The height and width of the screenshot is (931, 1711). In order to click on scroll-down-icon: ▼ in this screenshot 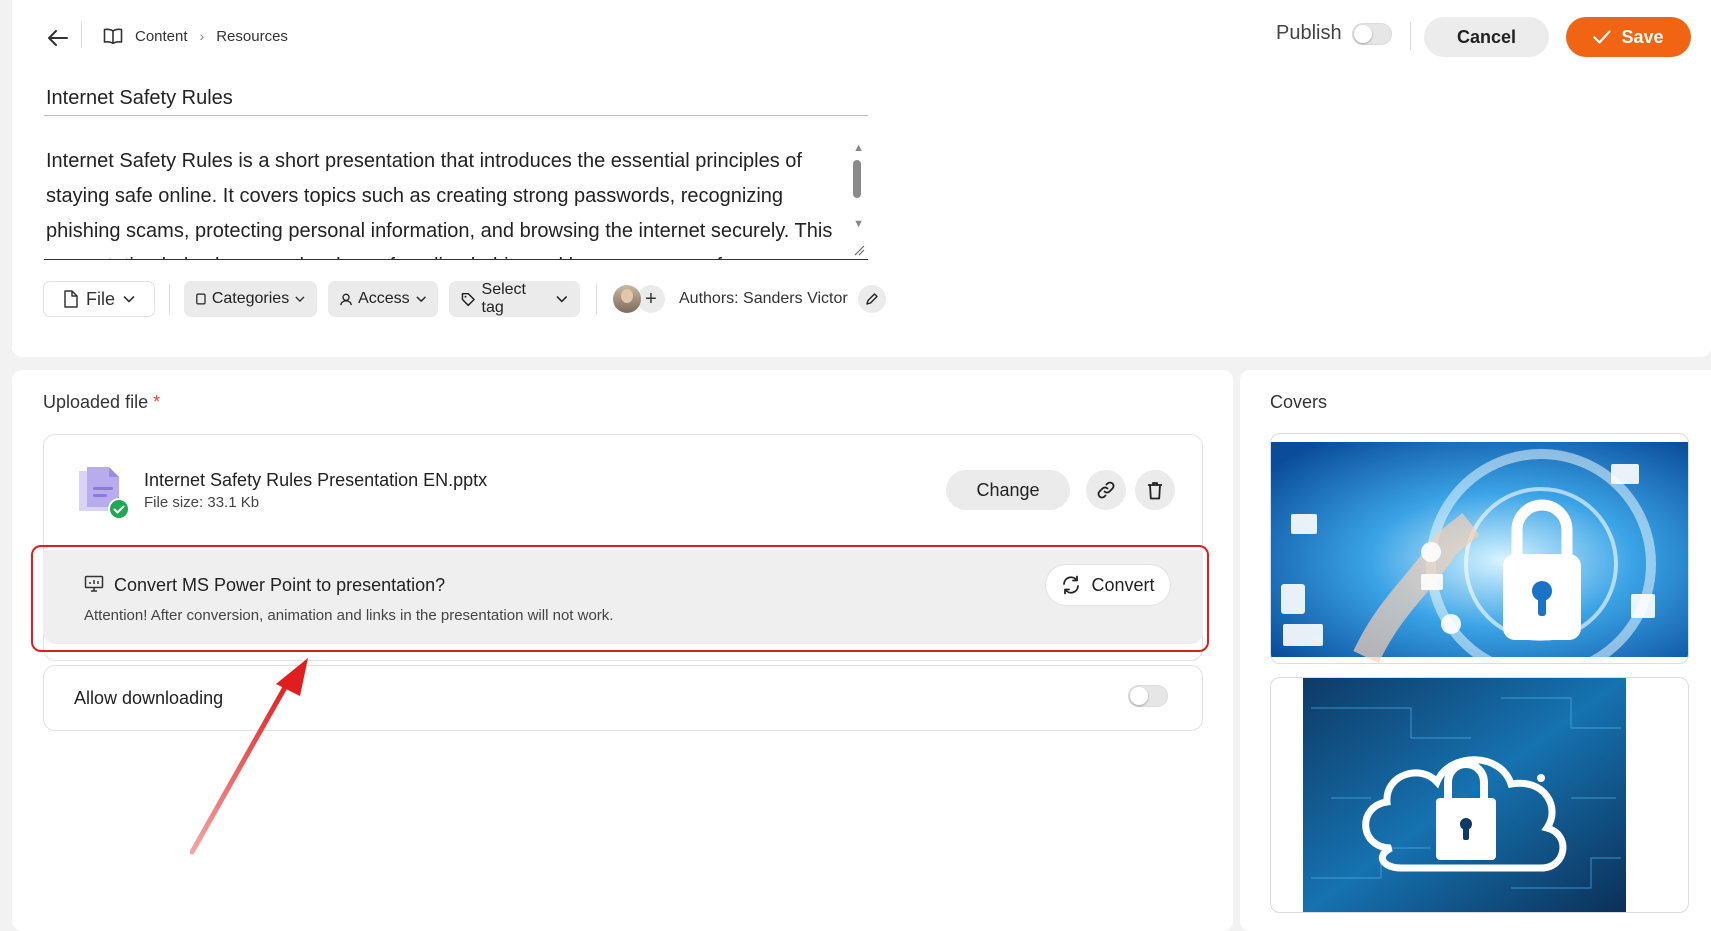, I will do `click(858, 224)`.